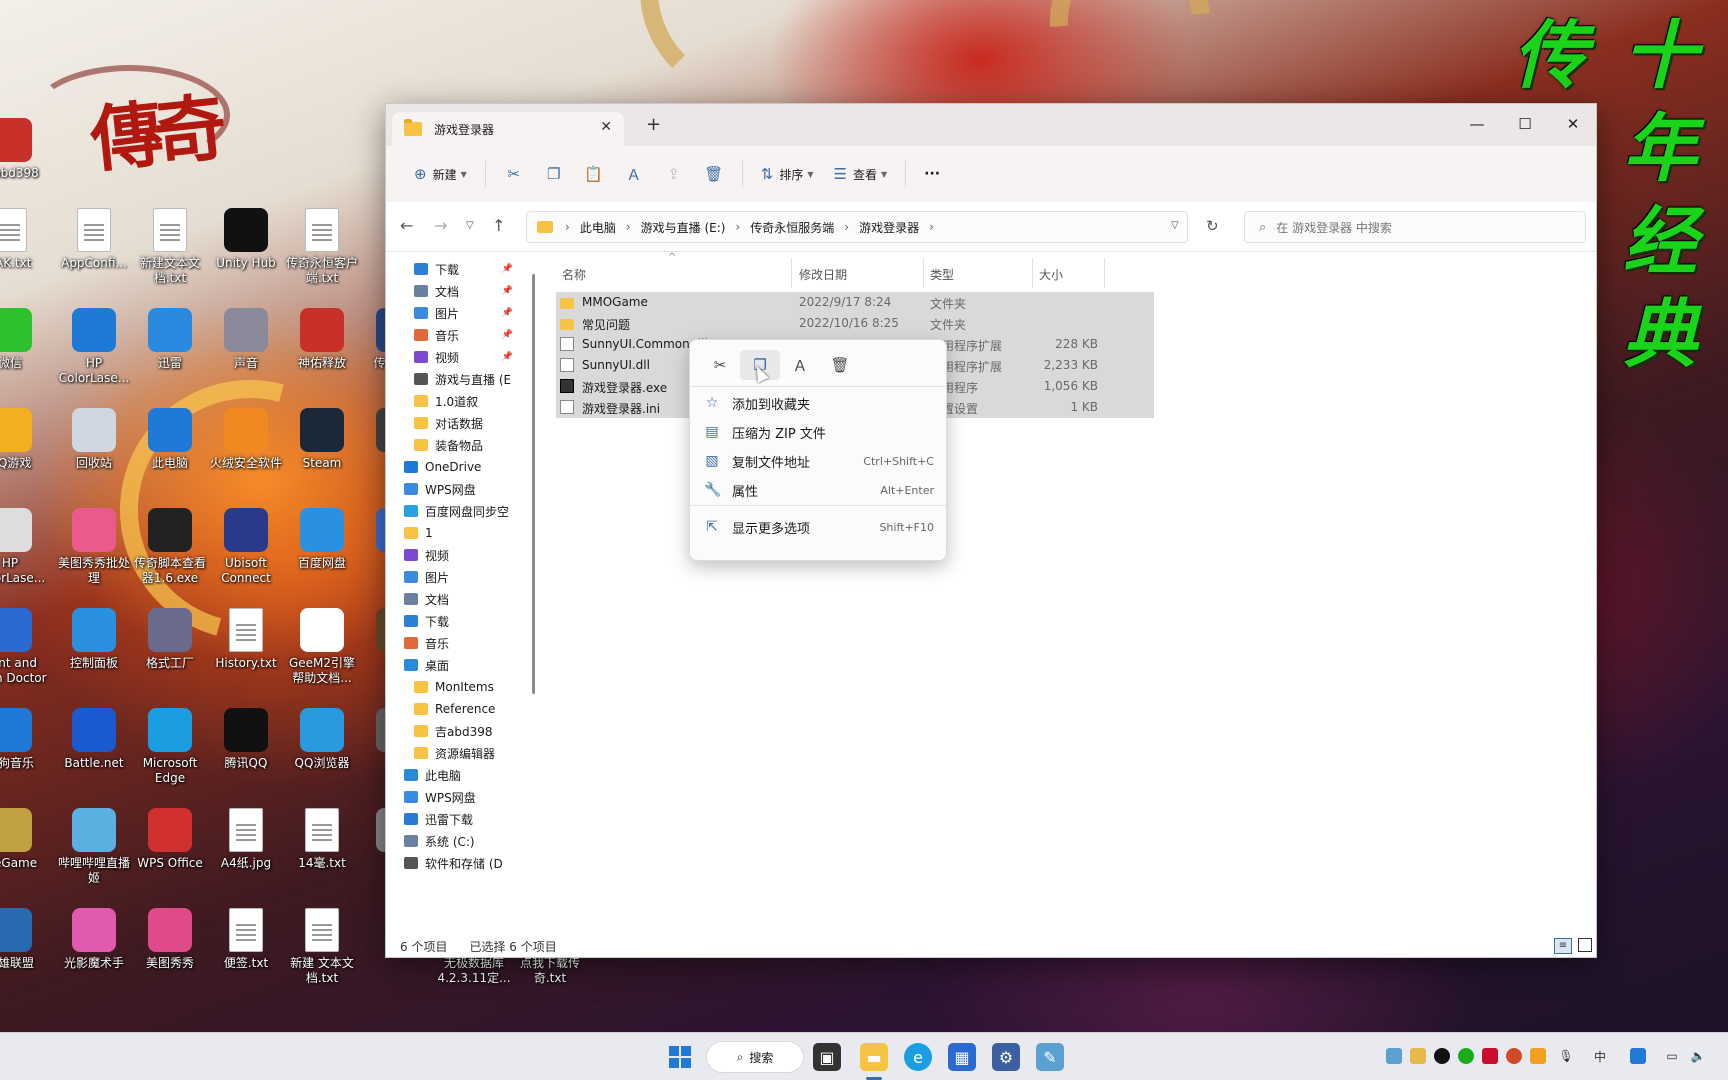 The image size is (1728, 1080). Describe the element at coordinates (453, 687) in the screenshot. I see `nav-item: MonItems` at that location.